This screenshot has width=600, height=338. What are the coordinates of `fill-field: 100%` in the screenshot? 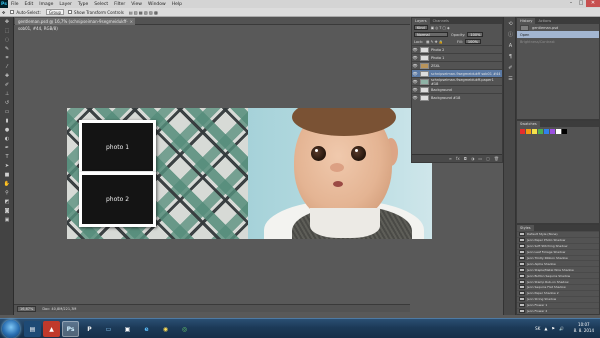 It's located at (472, 41).